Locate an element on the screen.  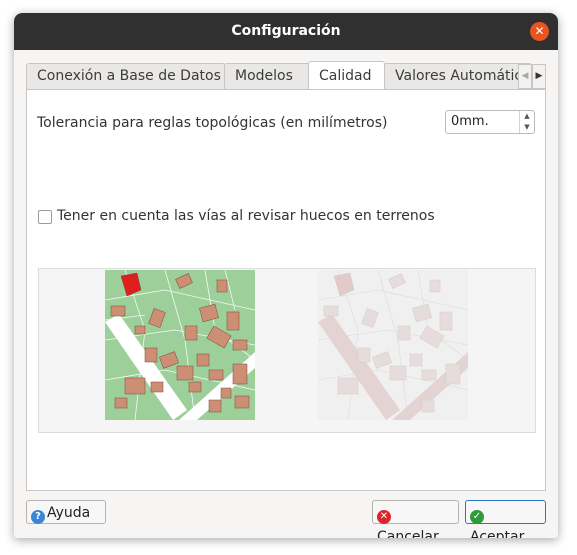
tab-models: Modelos is located at coordinates (272, 76).